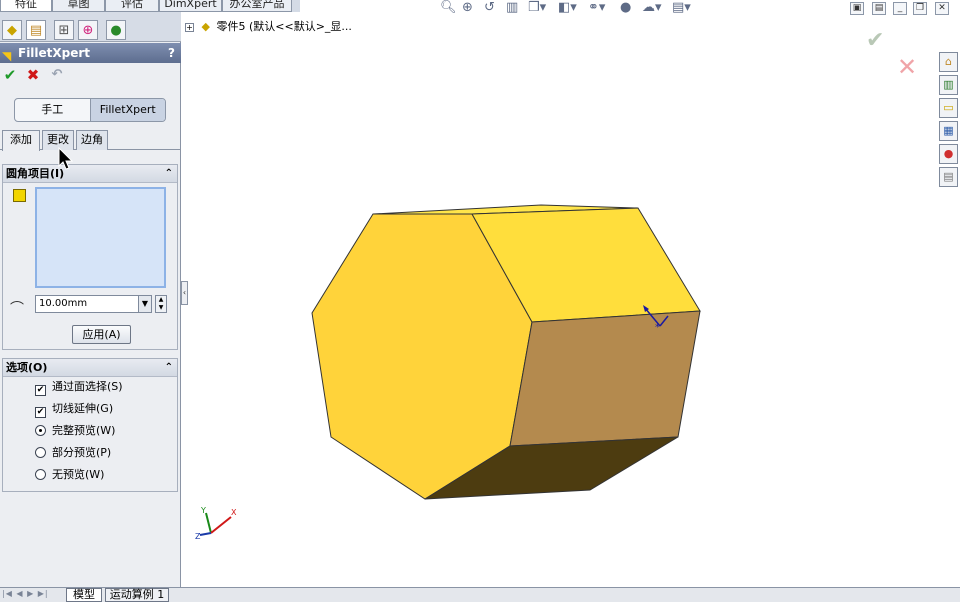  What do you see at coordinates (625, 8) in the screenshot?
I see `edit-appearance-icon: ●` at bounding box center [625, 8].